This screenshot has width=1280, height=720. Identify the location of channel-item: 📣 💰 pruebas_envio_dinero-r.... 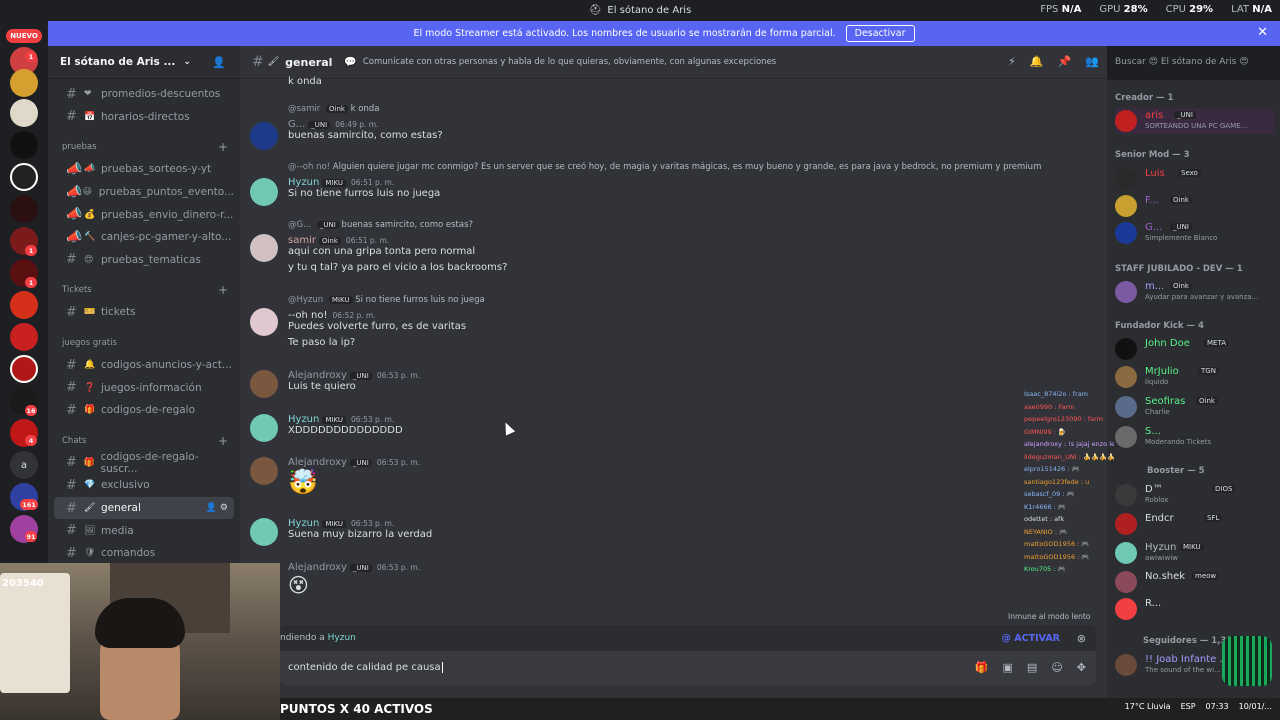
(144, 214).